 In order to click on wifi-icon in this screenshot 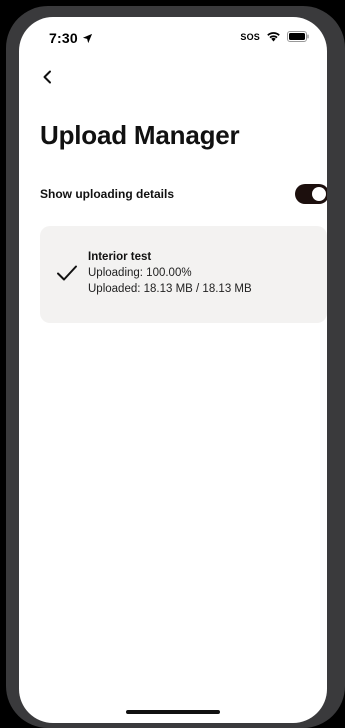, I will do `click(273, 36)`.